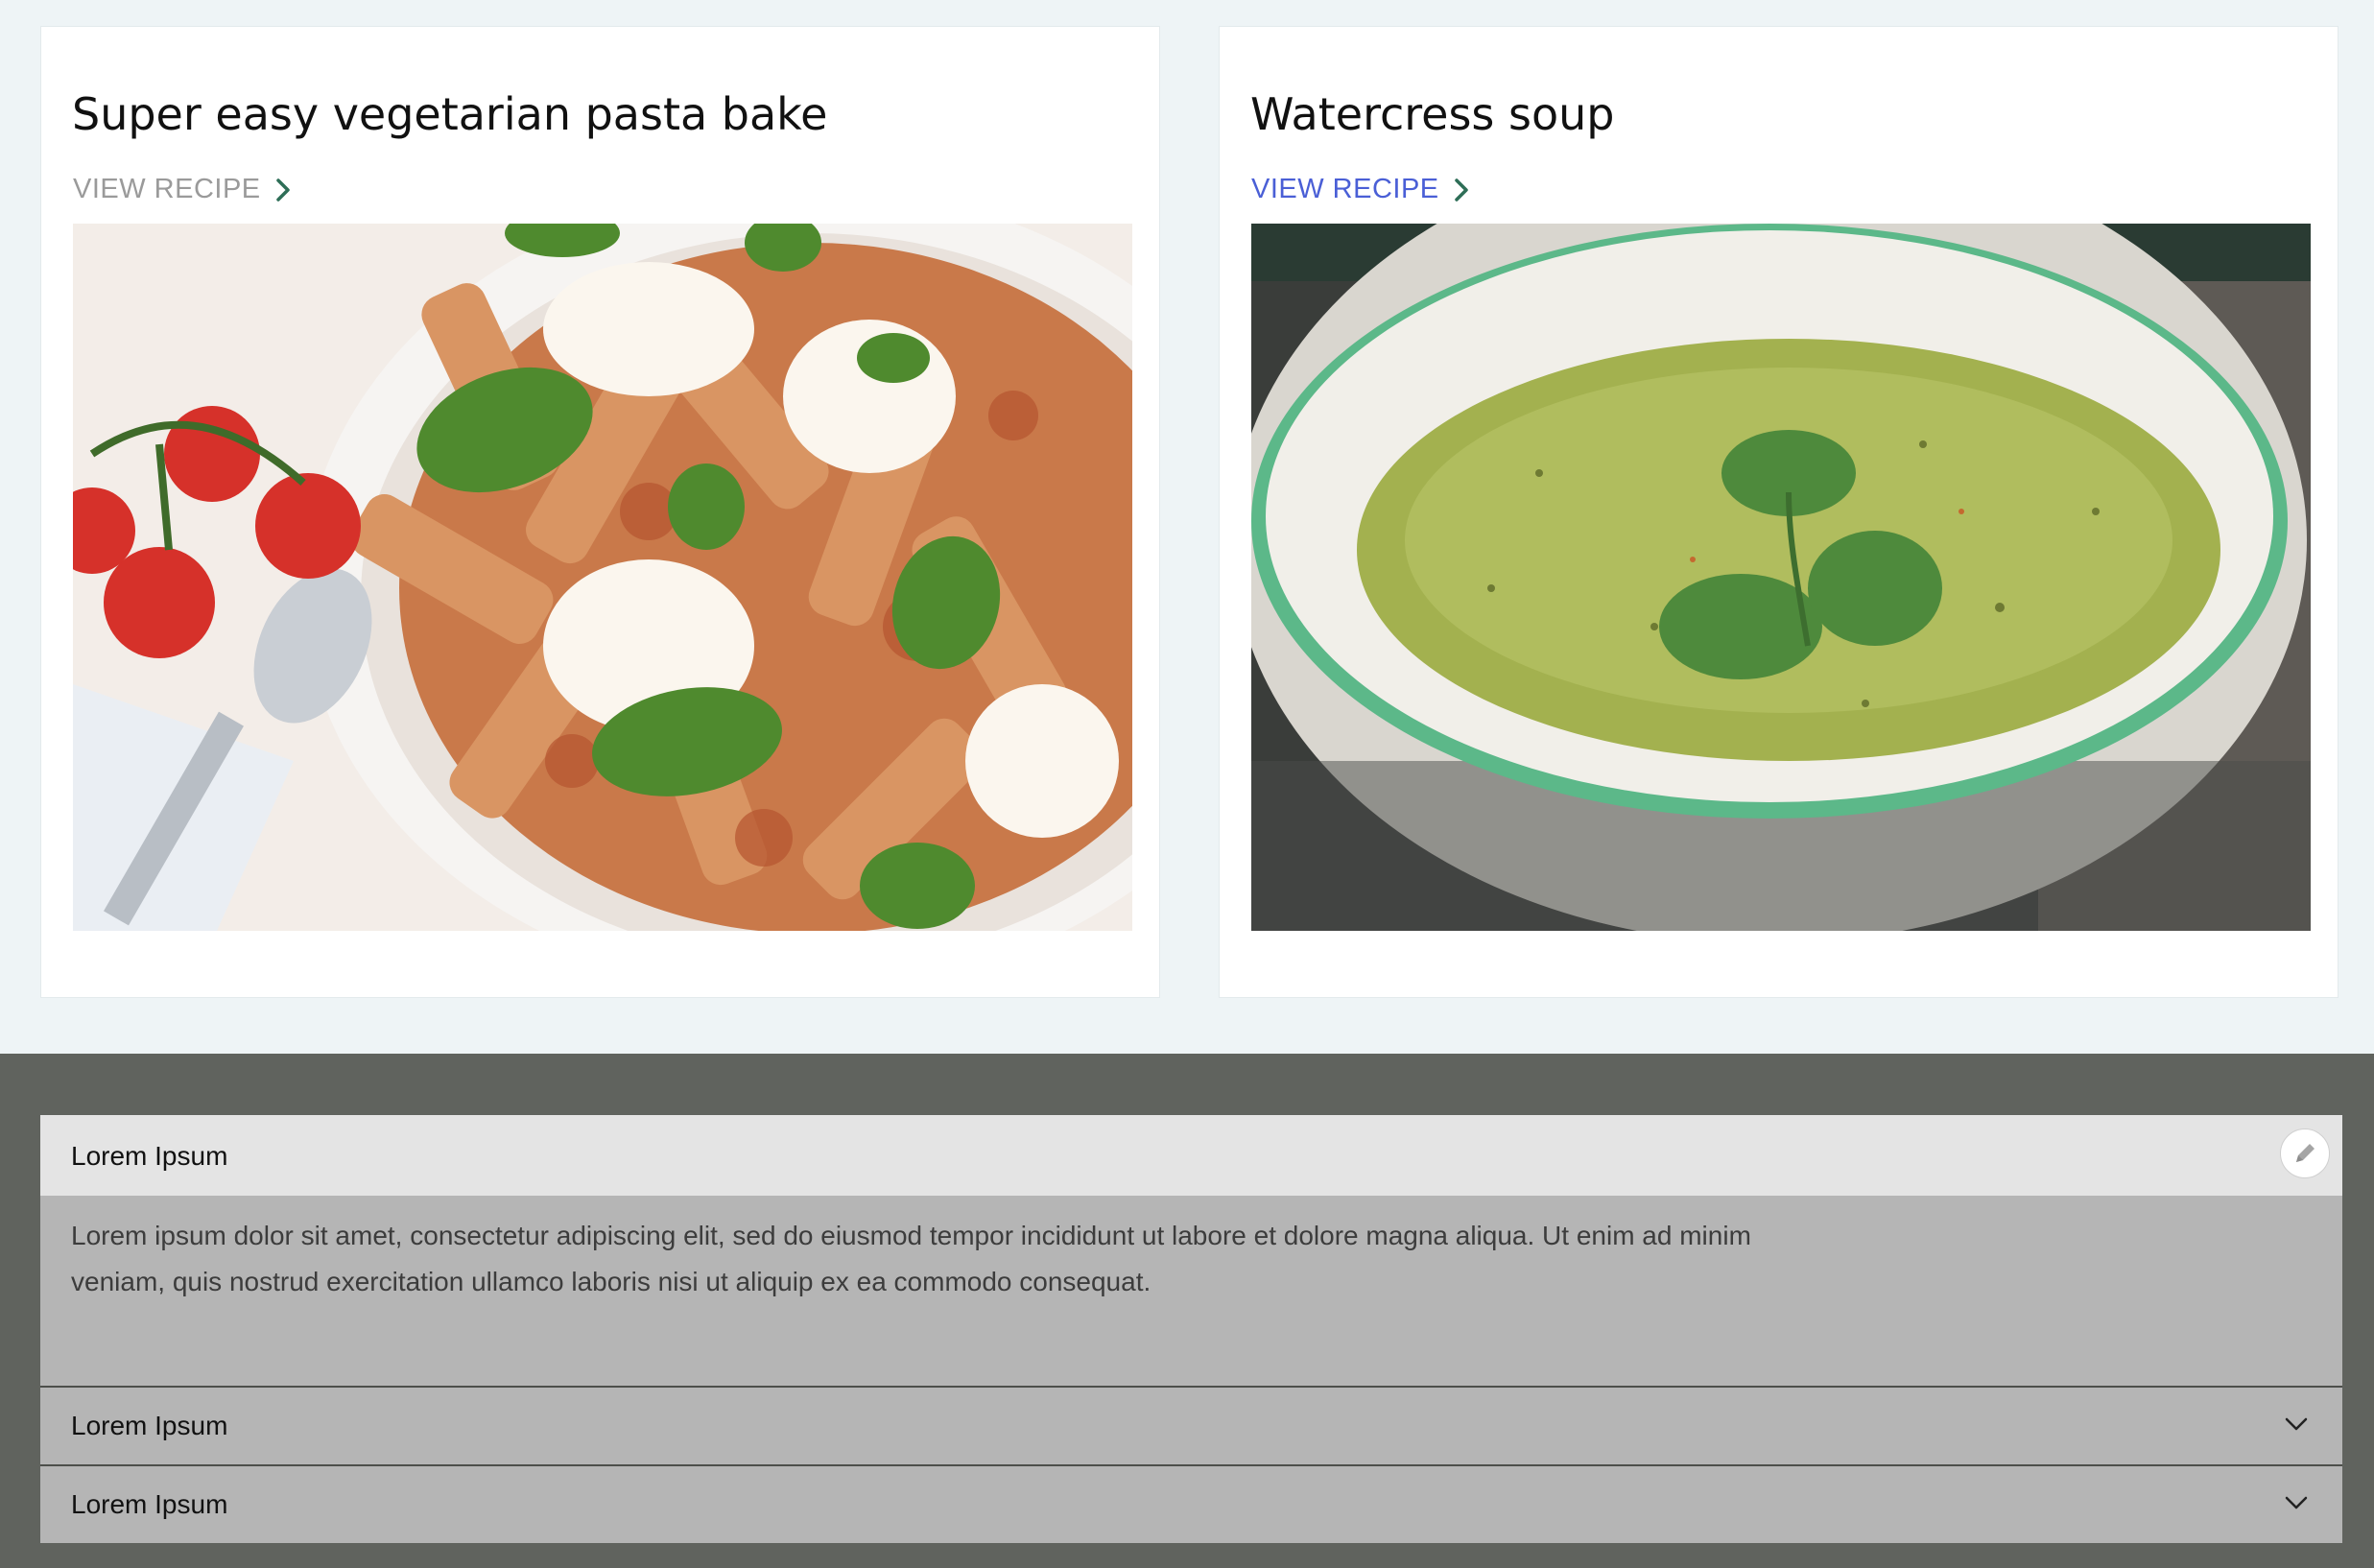 Image resolution: width=2374 pixels, height=1568 pixels. What do you see at coordinates (1432, 114) in the screenshot?
I see `recipe-title: Watercress soup` at bounding box center [1432, 114].